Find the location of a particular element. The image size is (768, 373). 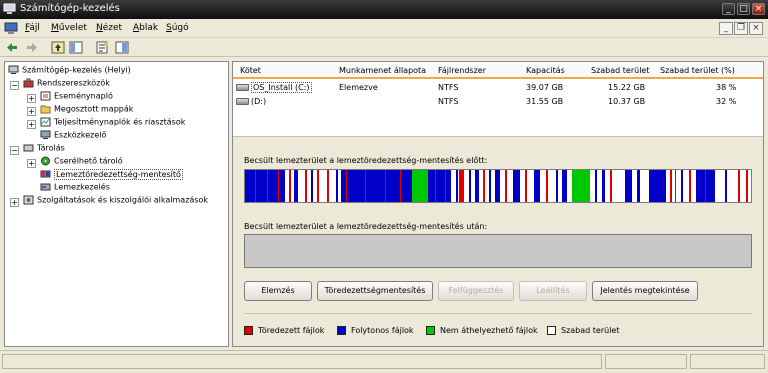

computer-management-icon is located at coordinates (9, 8).